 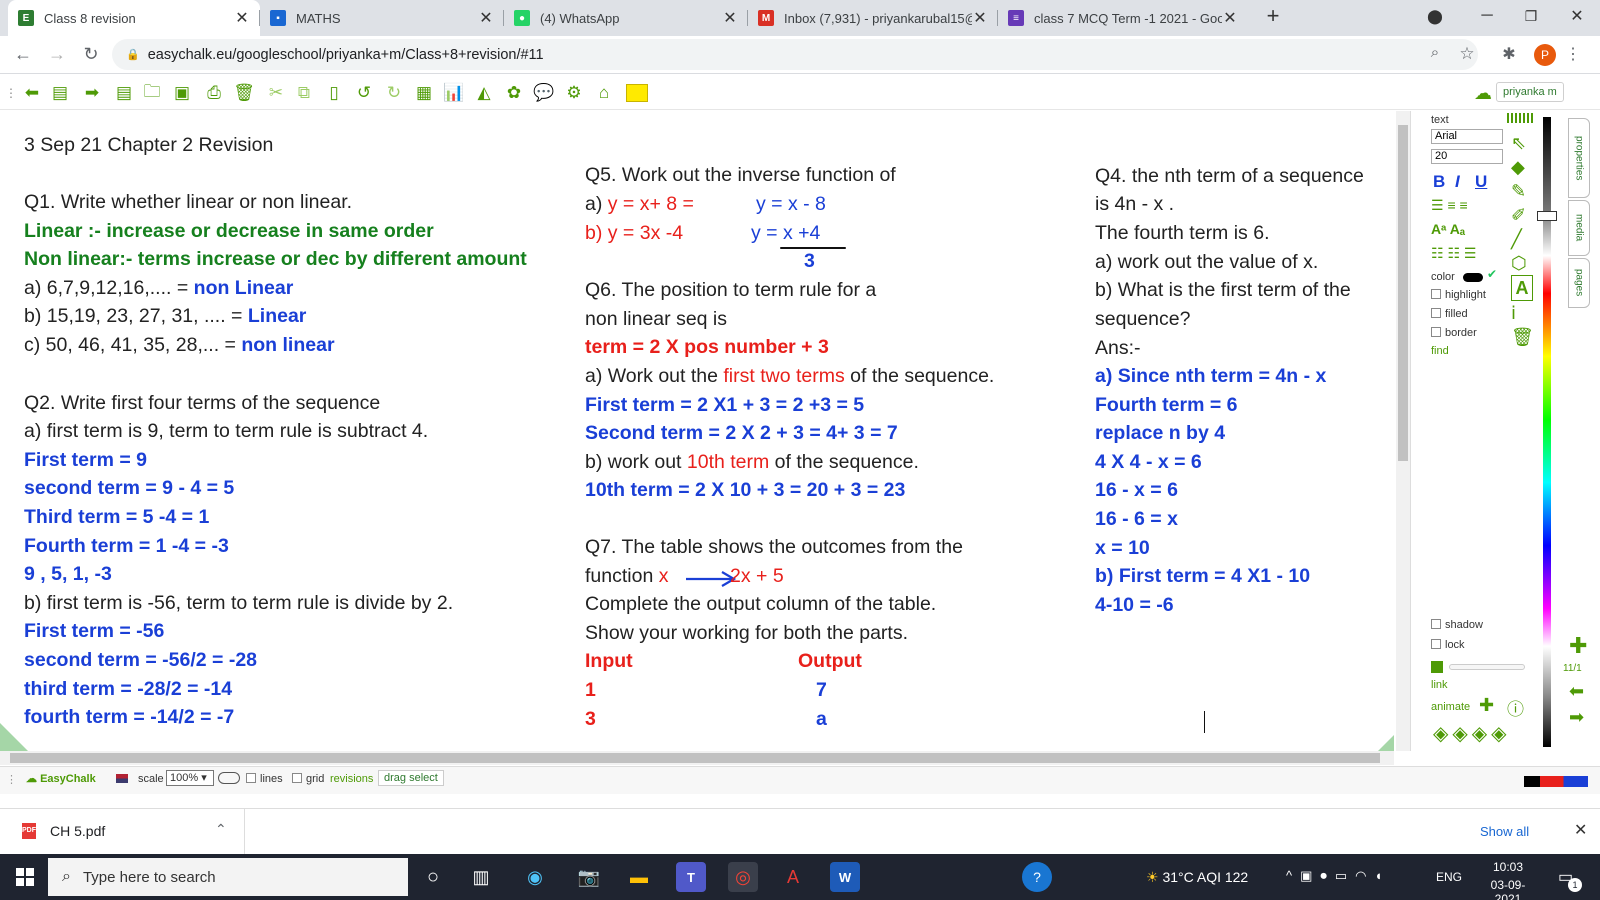 I want to click on browser-tab: ▪ MATHS ✕, so click(x=382, y=18).